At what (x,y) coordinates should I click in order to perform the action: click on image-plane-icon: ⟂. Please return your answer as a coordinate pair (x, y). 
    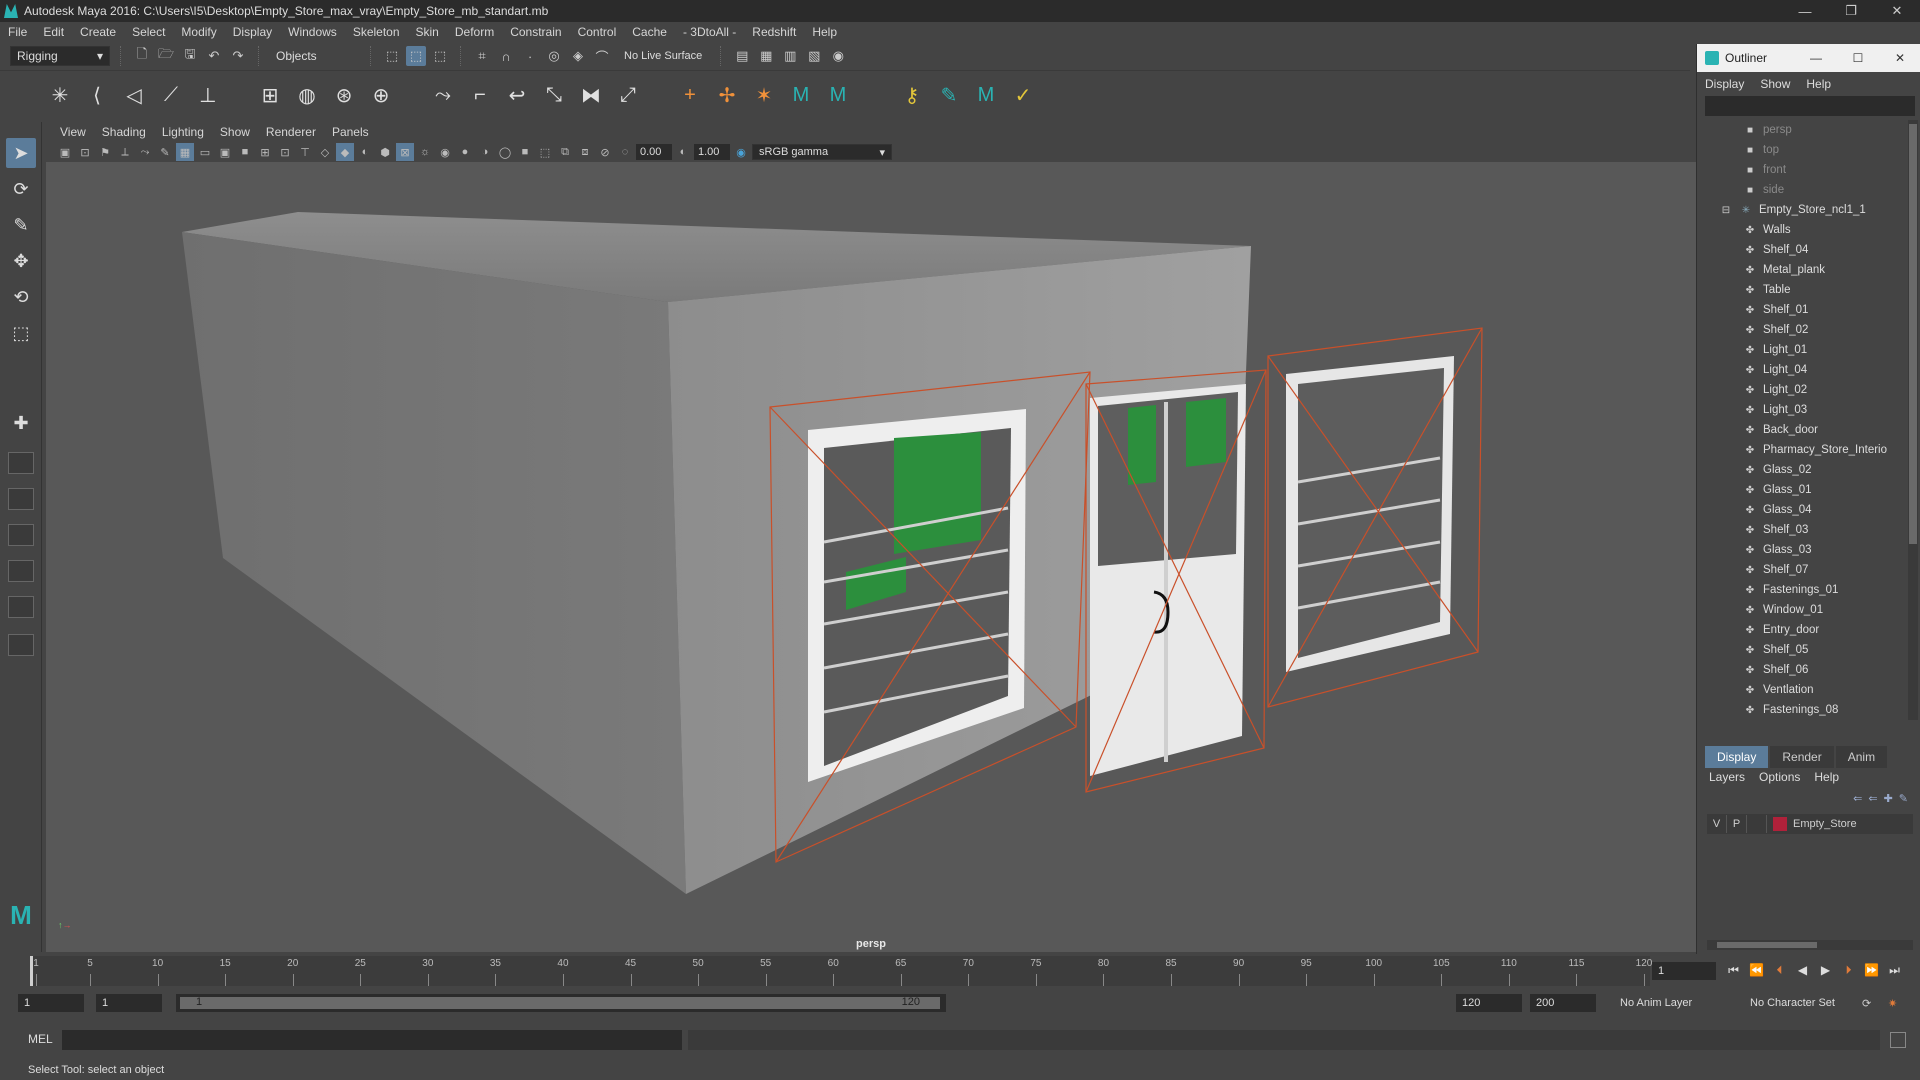
    Looking at the image, I should click on (125, 152).